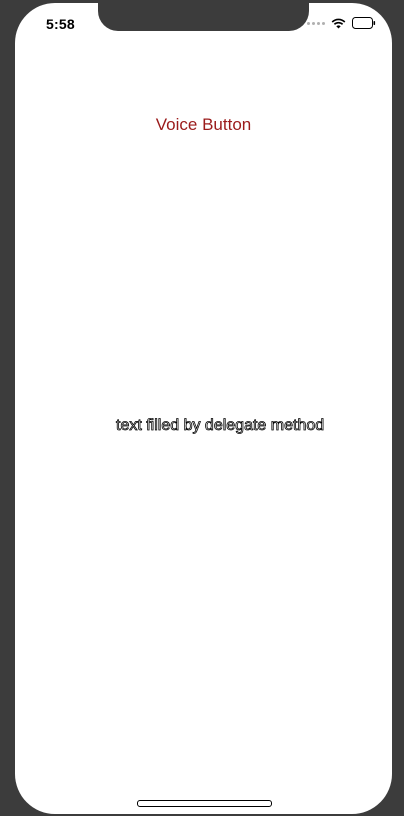 The height and width of the screenshot is (816, 404). What do you see at coordinates (60, 24) in the screenshot?
I see `status-time: 5:58` at bounding box center [60, 24].